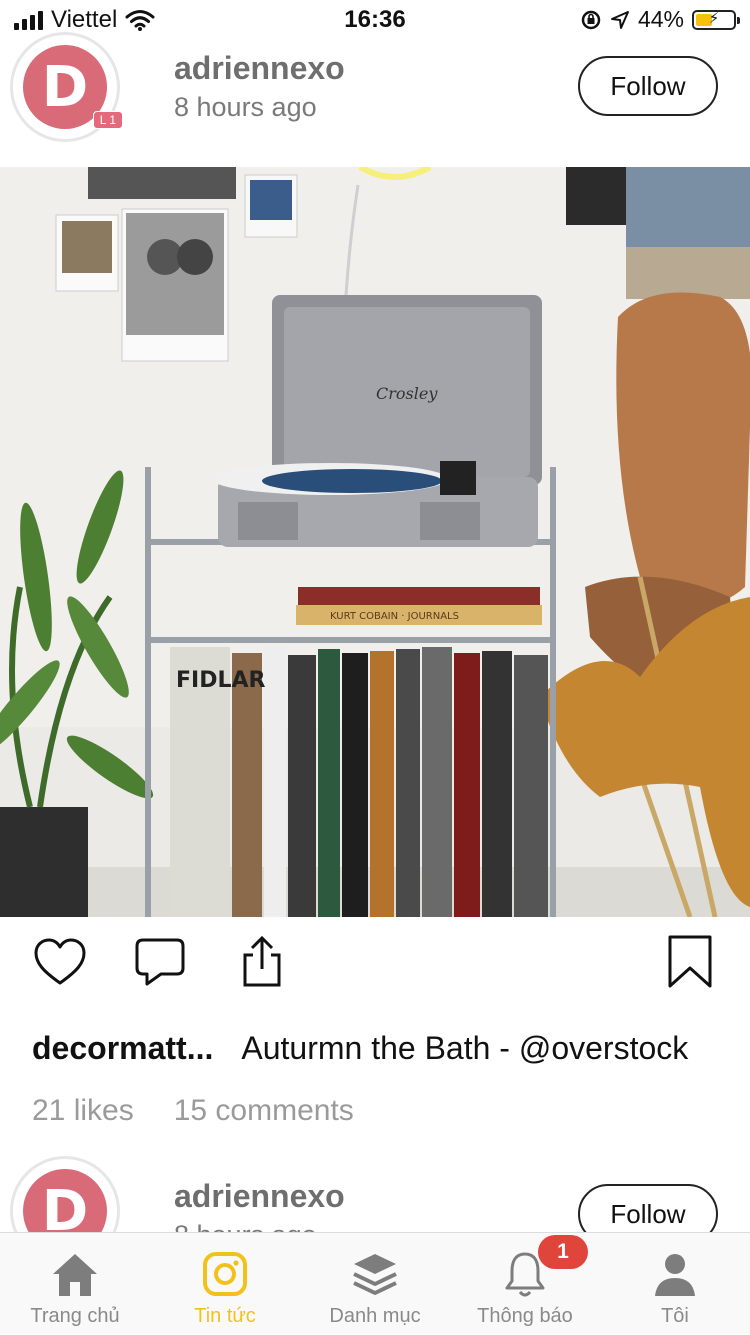  I want to click on avatar-level-badge: L 1, so click(107, 120).